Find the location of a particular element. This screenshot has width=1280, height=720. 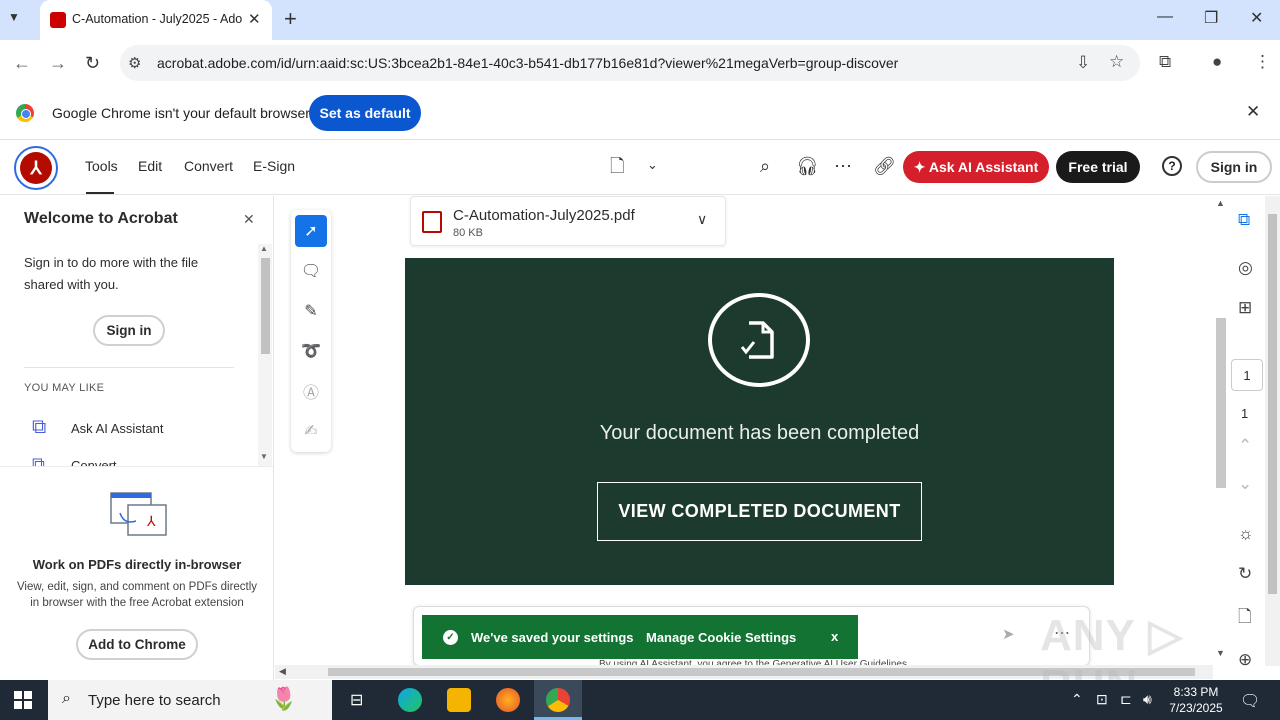

welcome-close-icon: ✕ is located at coordinates (249, 219).